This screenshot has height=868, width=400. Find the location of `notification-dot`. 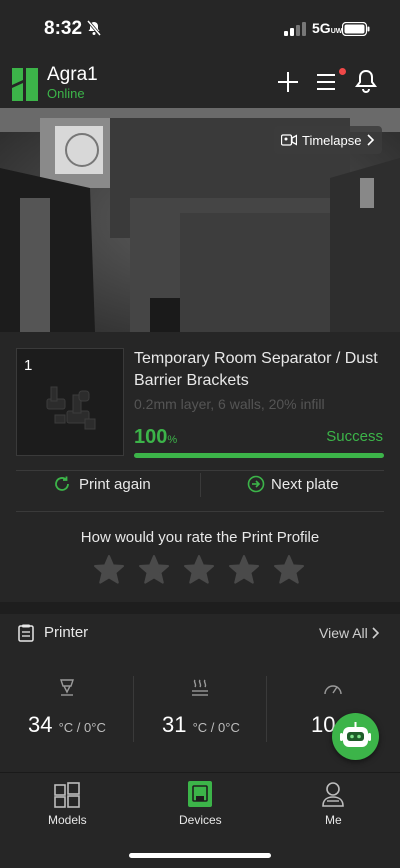

notification-dot is located at coordinates (342, 71).